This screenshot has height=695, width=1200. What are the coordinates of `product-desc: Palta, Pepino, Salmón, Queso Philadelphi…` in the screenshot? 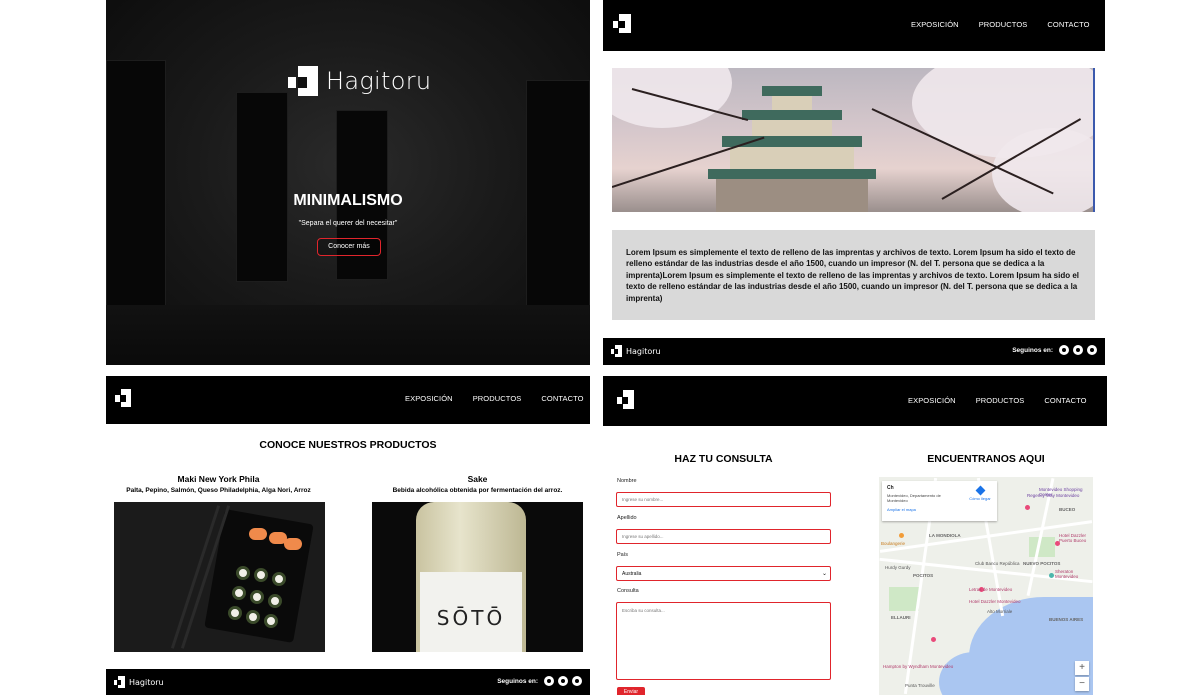 It's located at (218, 490).